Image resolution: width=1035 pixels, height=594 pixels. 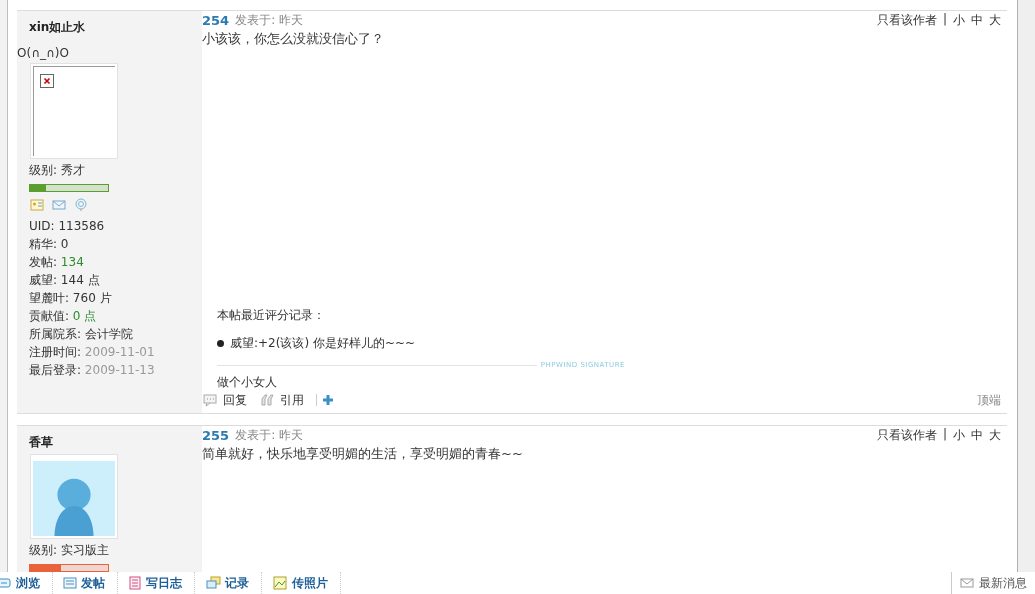 What do you see at coordinates (44, 280) in the screenshot?
I see `stat-label: 威望:` at bounding box center [44, 280].